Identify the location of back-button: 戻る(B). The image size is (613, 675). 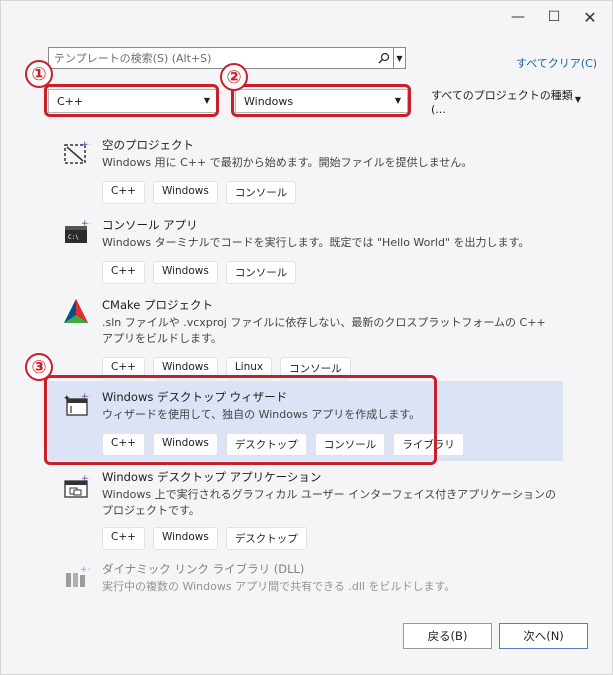
(447, 636).